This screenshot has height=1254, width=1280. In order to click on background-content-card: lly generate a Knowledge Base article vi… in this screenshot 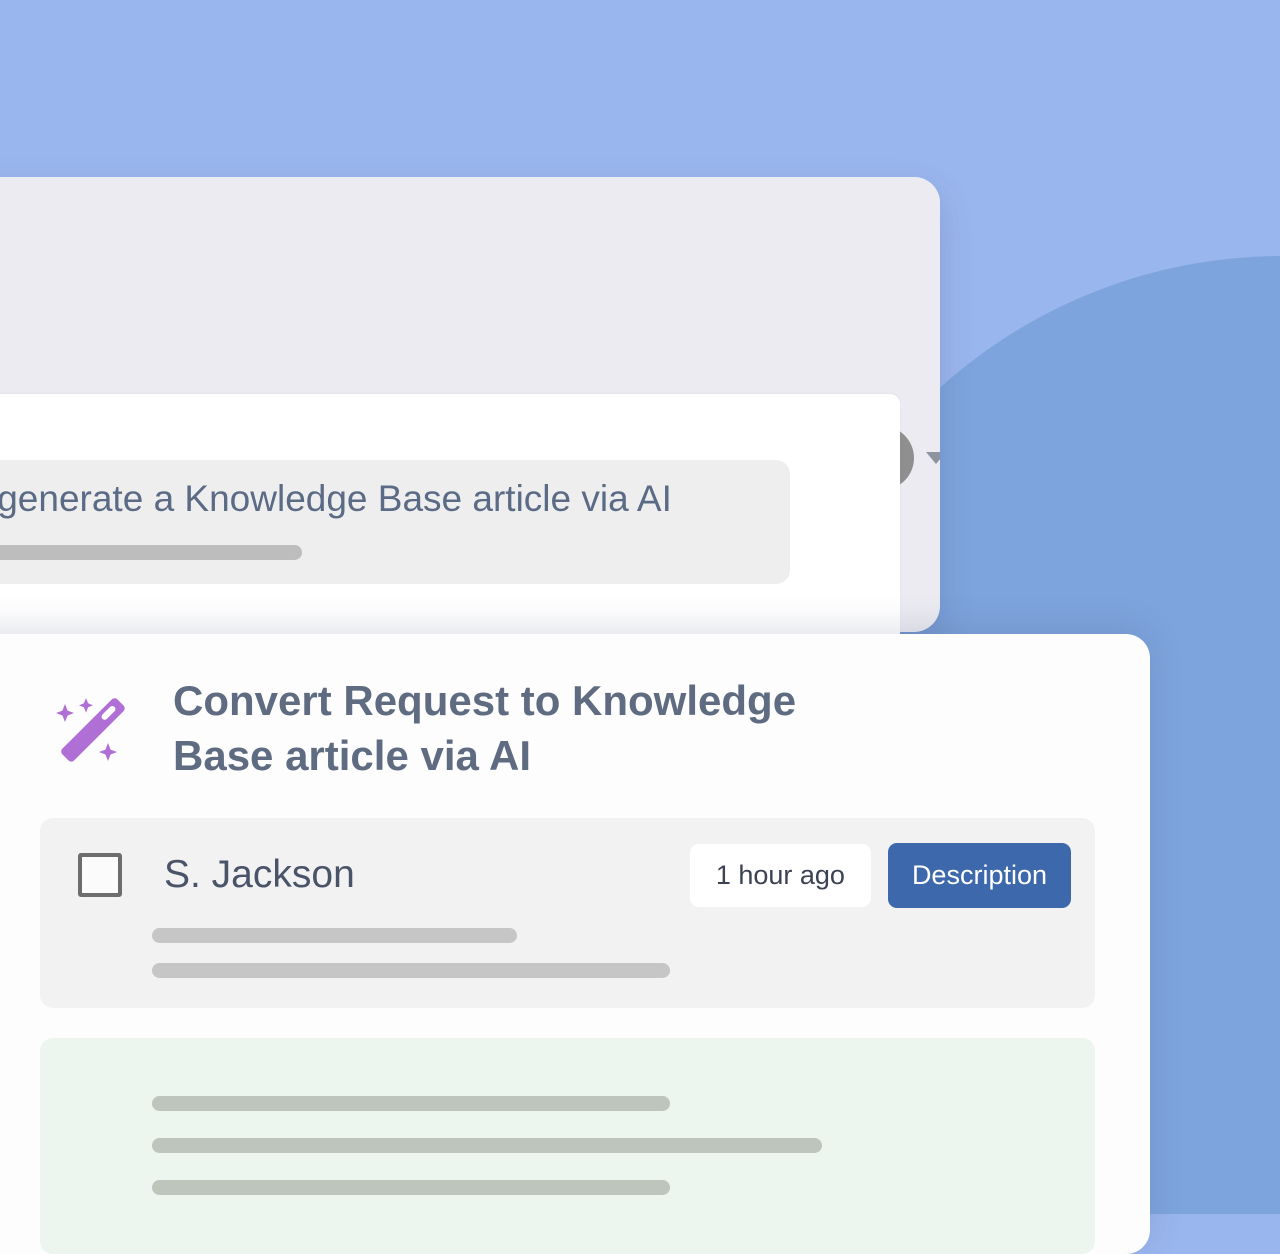, I will do `click(450, 519)`.